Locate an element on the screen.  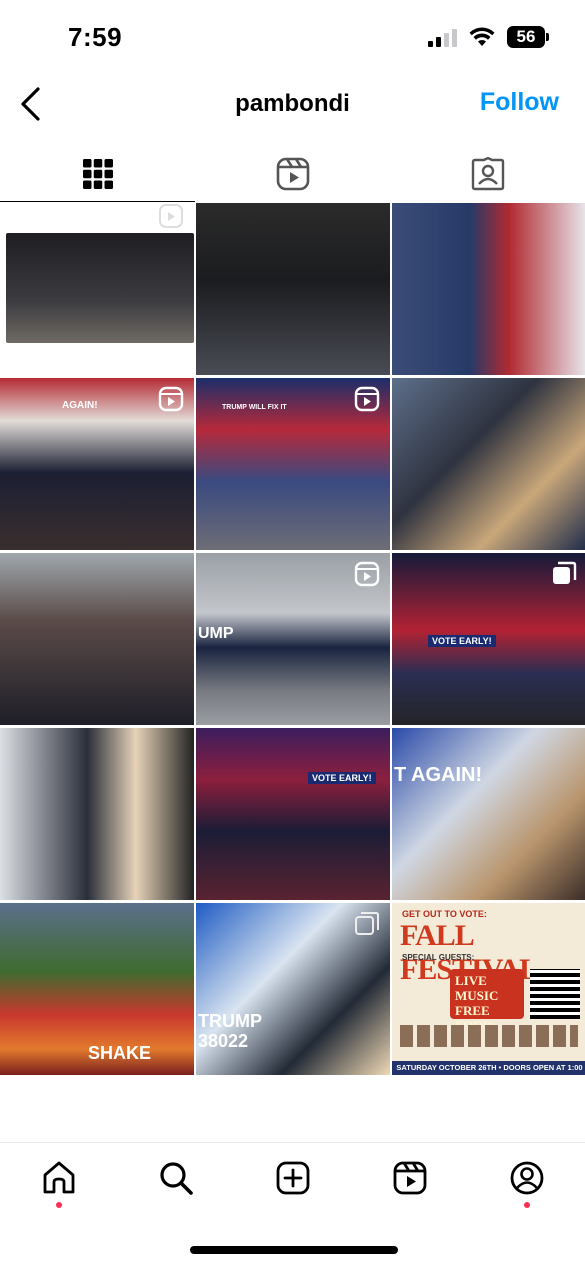
post-tile: T AGAIN! is located at coordinates (488, 814).